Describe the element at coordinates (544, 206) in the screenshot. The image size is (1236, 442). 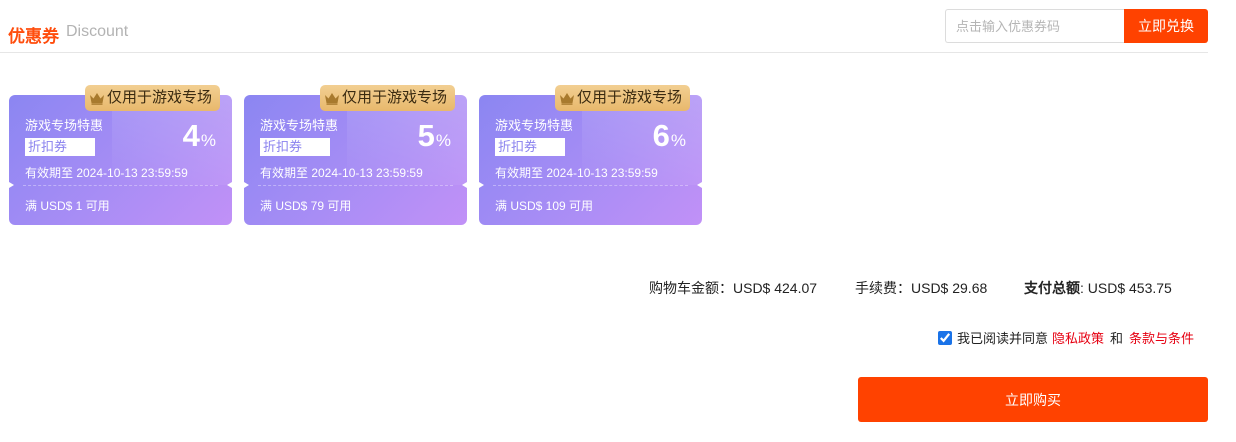
I see `usage-condition: 满 USD$ 109 可用` at that location.